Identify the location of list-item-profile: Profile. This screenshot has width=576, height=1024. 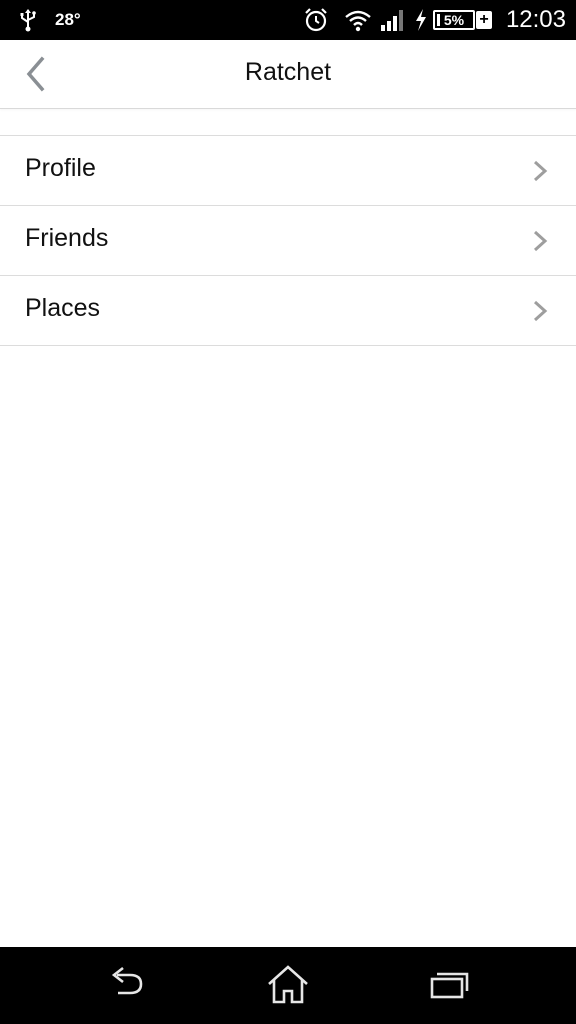
(288, 171).